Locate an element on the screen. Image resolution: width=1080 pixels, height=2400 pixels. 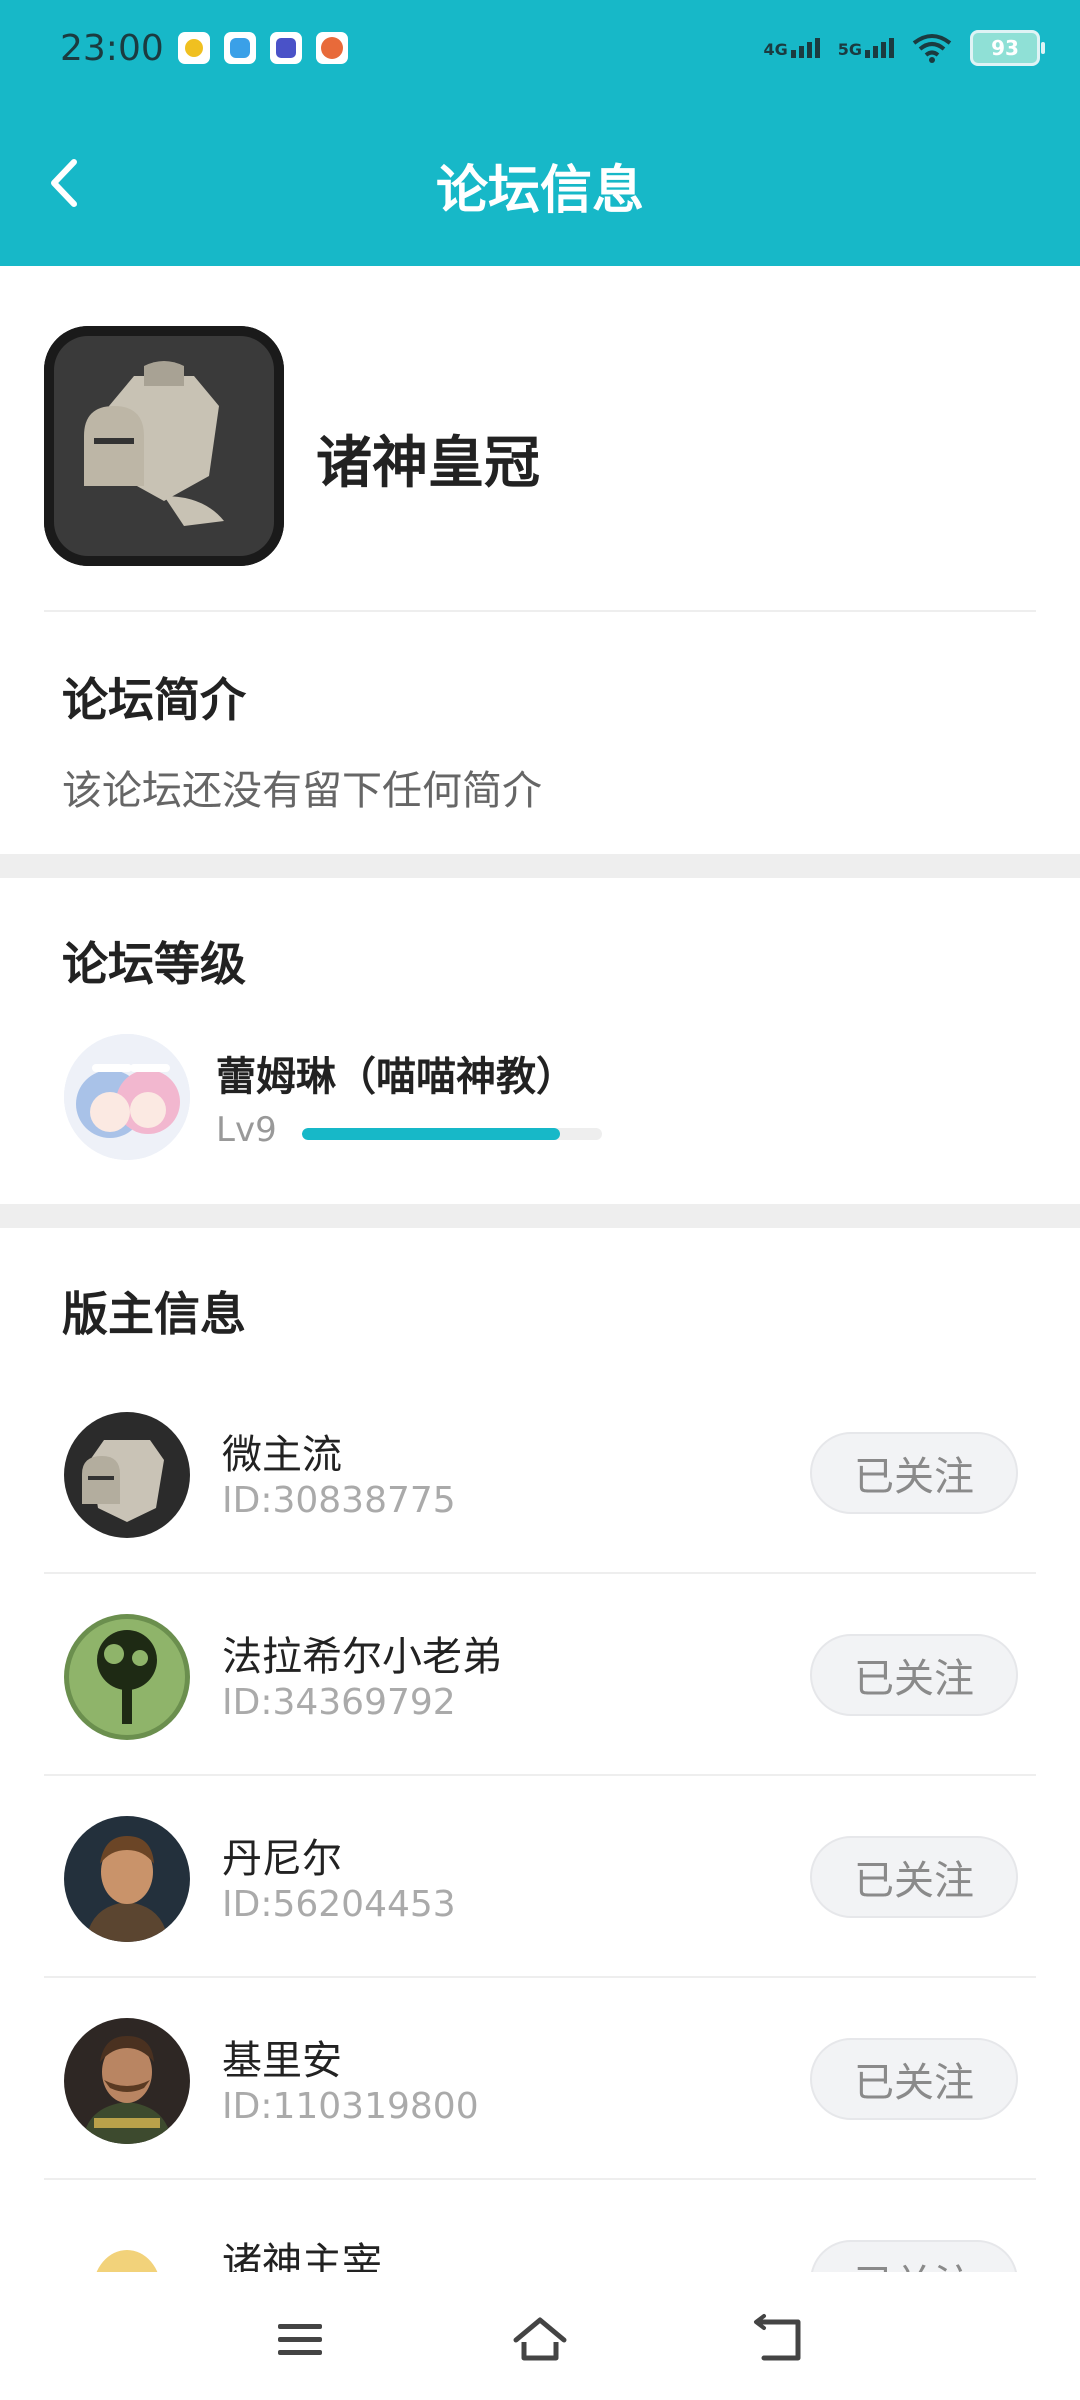
level-progress-fill is located at coordinates (431, 1134).